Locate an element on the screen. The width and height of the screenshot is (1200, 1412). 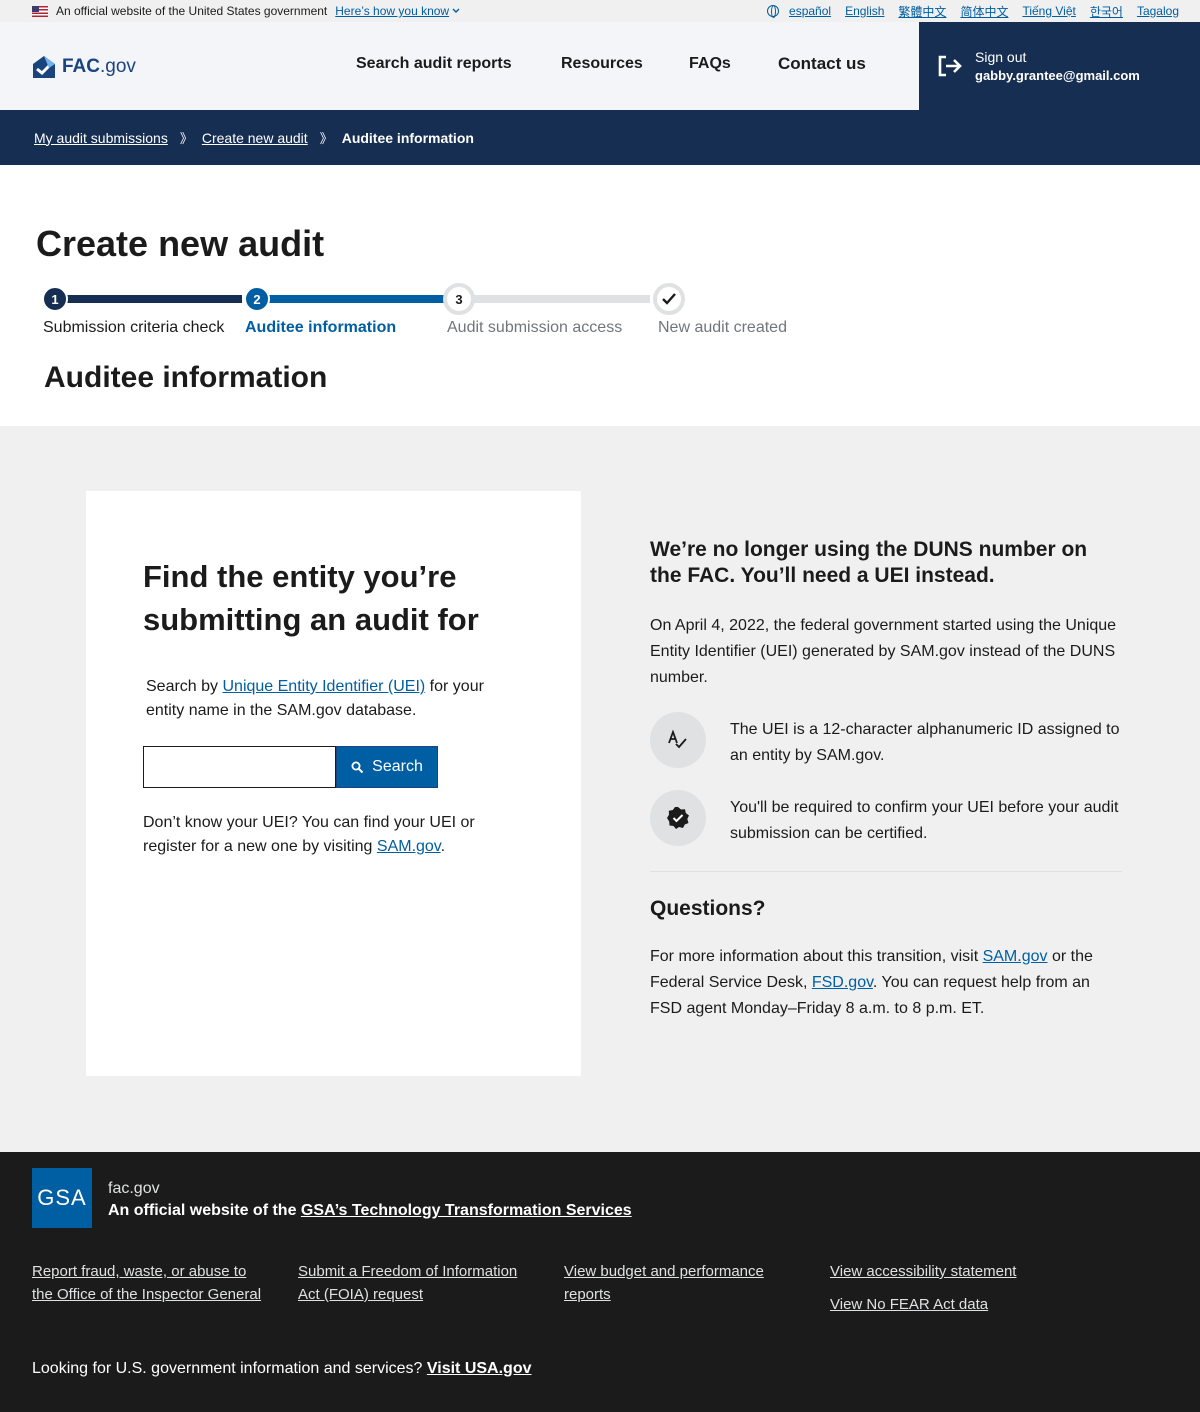
desc-text-before: Search by is located at coordinates (184, 686).